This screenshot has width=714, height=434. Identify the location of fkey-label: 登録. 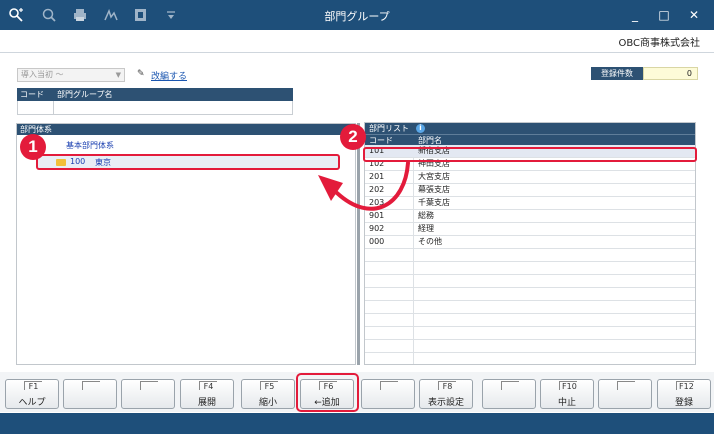
(683, 403).